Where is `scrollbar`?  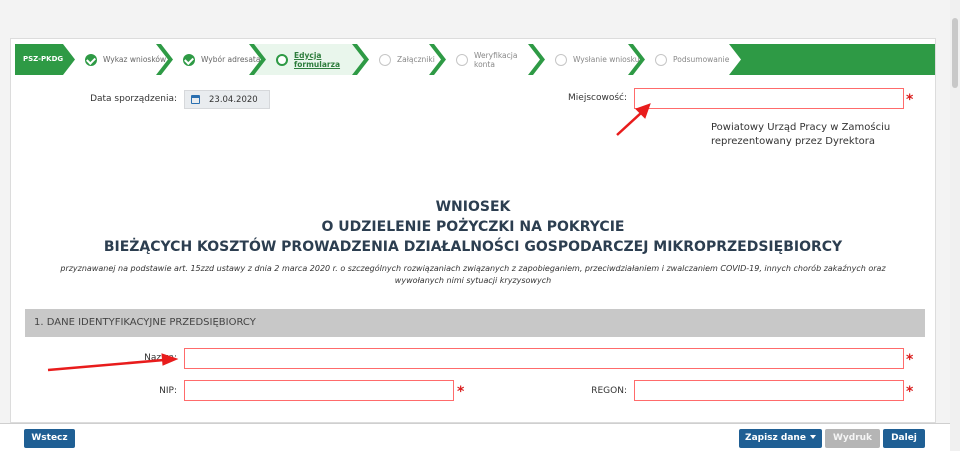
scrollbar is located at coordinates (955, 225).